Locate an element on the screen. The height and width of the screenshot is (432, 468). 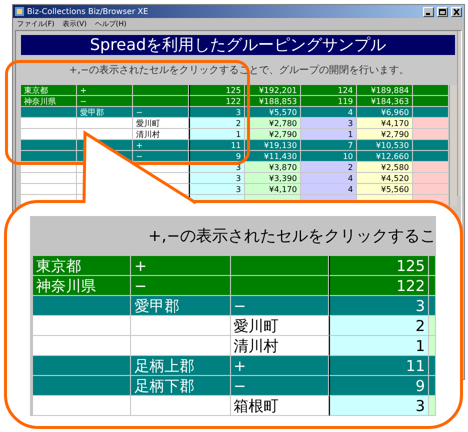
table-cell: ¥3,870 is located at coordinates (273, 167).